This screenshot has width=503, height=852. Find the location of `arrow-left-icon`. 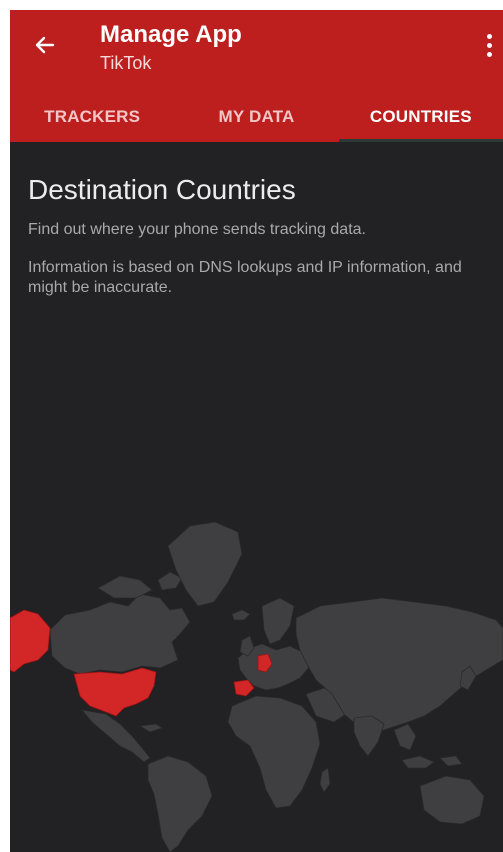

arrow-left-icon is located at coordinates (45, 45).